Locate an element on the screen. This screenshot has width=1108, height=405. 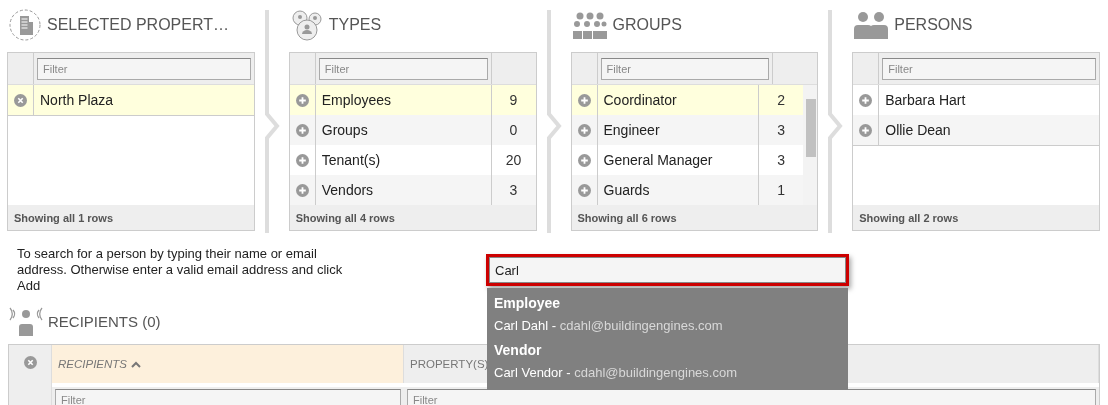
row-name: Vendors is located at coordinates (347, 190).